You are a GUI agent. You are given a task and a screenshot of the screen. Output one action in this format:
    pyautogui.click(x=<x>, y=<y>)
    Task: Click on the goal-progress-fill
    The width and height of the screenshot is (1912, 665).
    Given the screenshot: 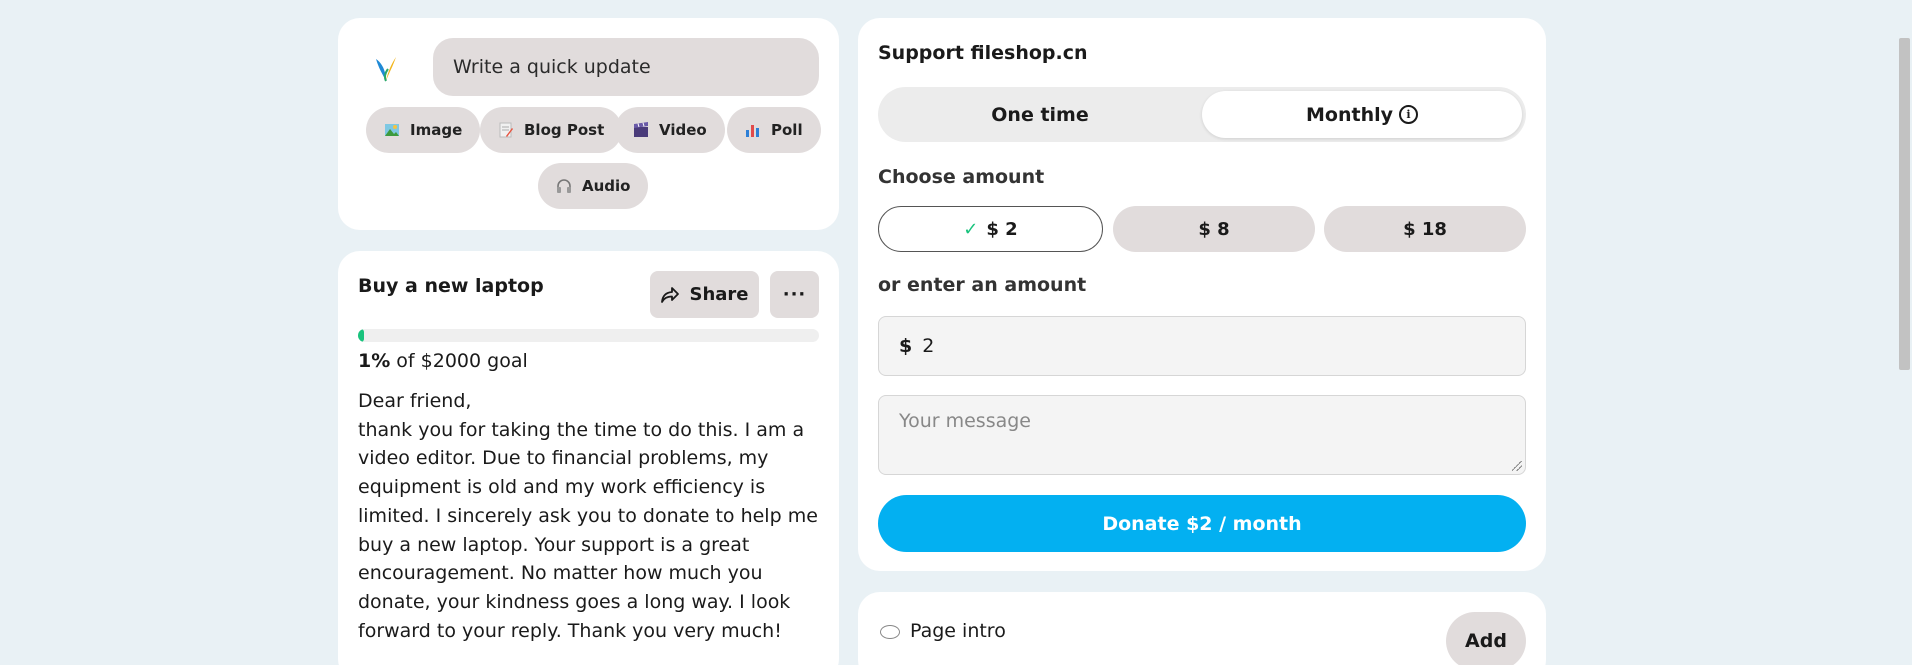 What is the action you would take?
    pyautogui.click(x=361, y=335)
    